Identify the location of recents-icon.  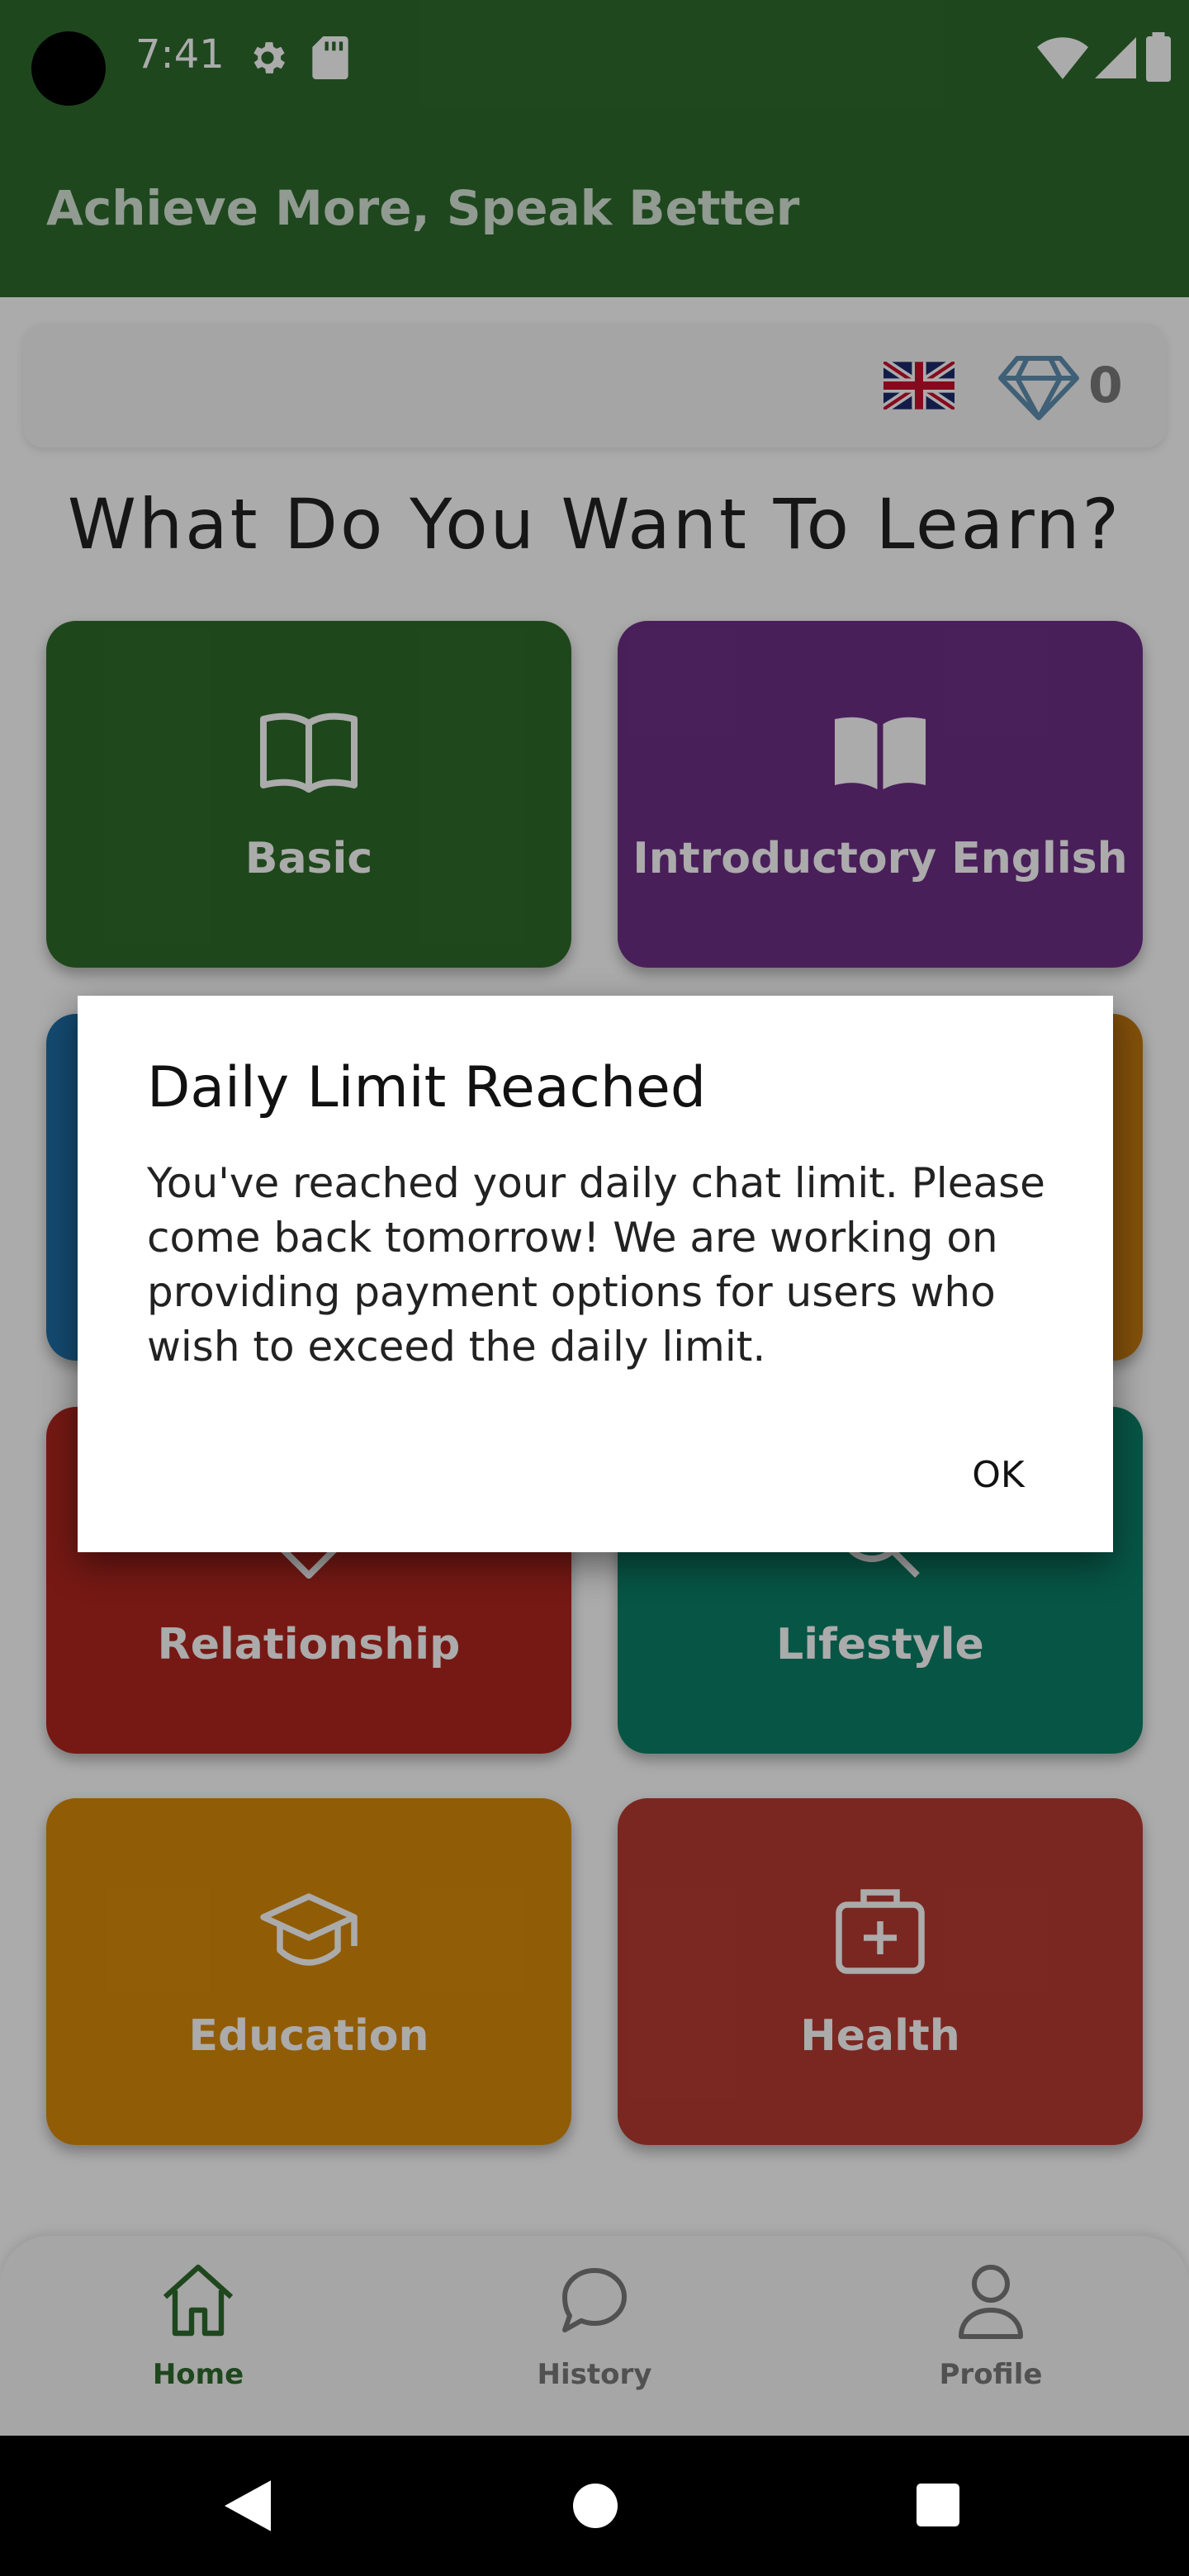
(938, 2505).